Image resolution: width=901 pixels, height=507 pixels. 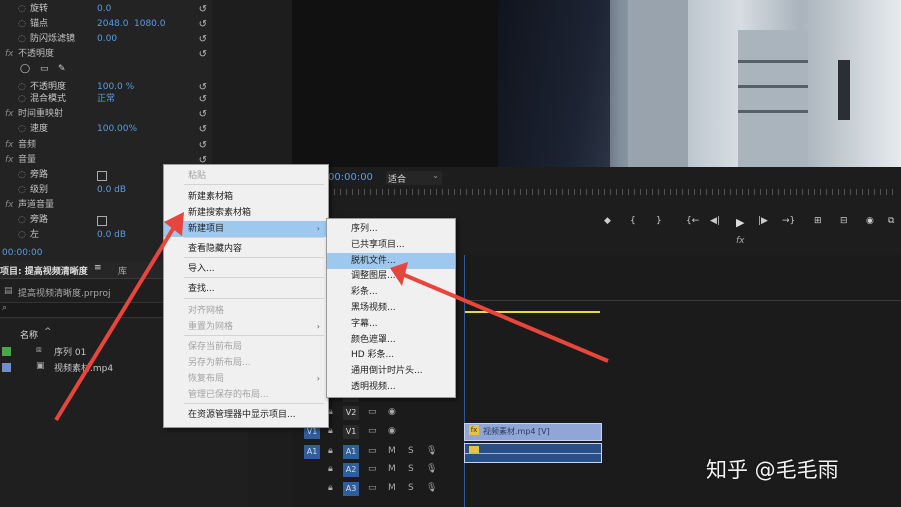 What do you see at coordinates (772, 470) in the screenshot?
I see `watermark: 知乎 @毛毛雨` at bounding box center [772, 470].